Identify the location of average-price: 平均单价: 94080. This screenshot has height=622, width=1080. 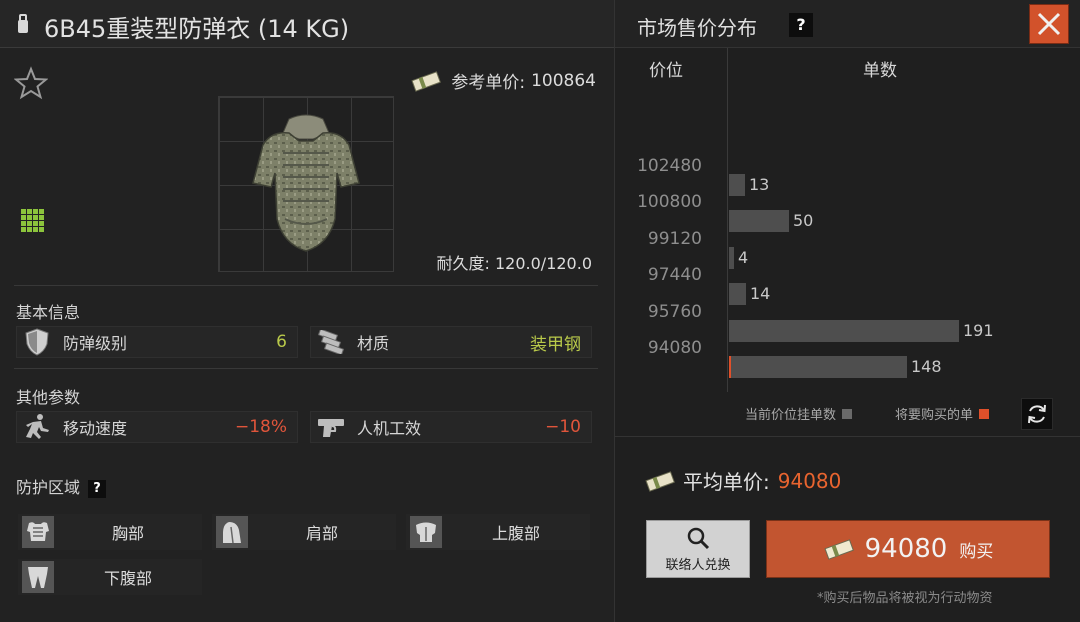
(743, 480).